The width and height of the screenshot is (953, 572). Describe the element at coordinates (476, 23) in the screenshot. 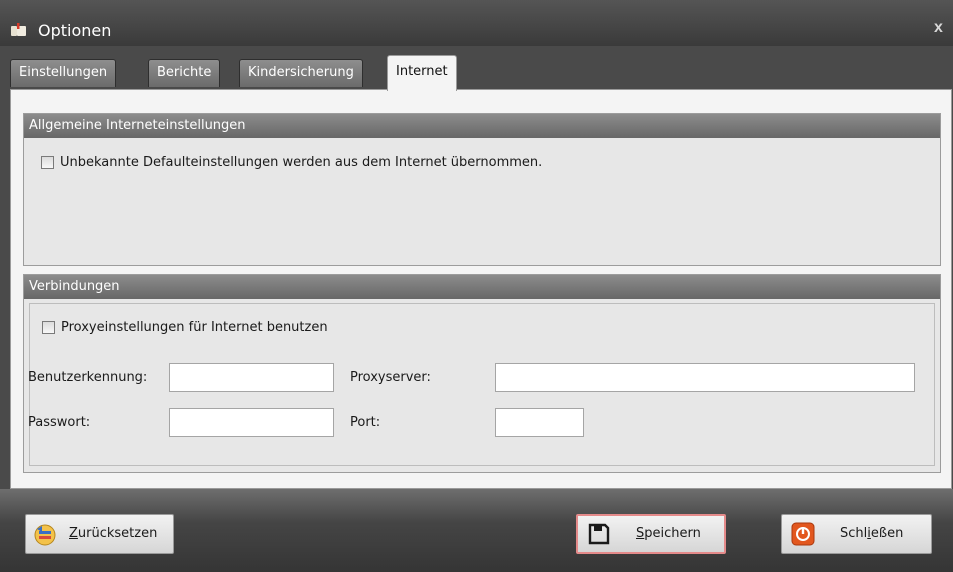

I see `title-bar: Optionen x` at that location.